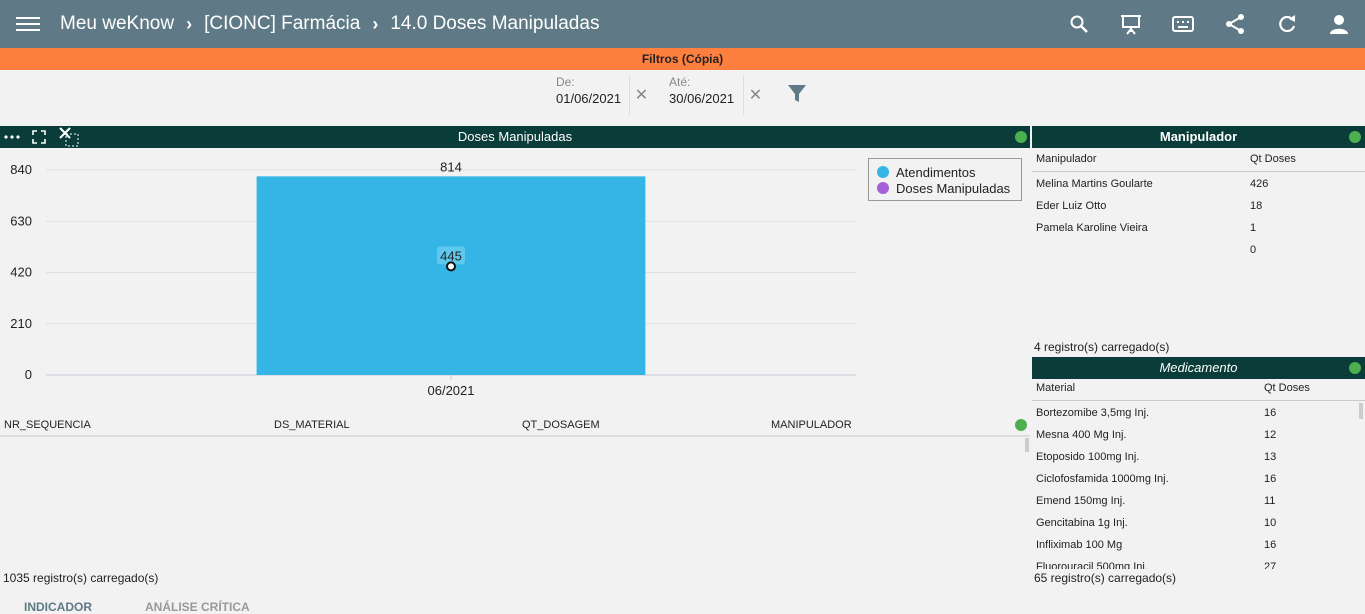 This screenshot has height=614, width=1365. I want to click on tab-indicador: INDICADOR, so click(58, 607).